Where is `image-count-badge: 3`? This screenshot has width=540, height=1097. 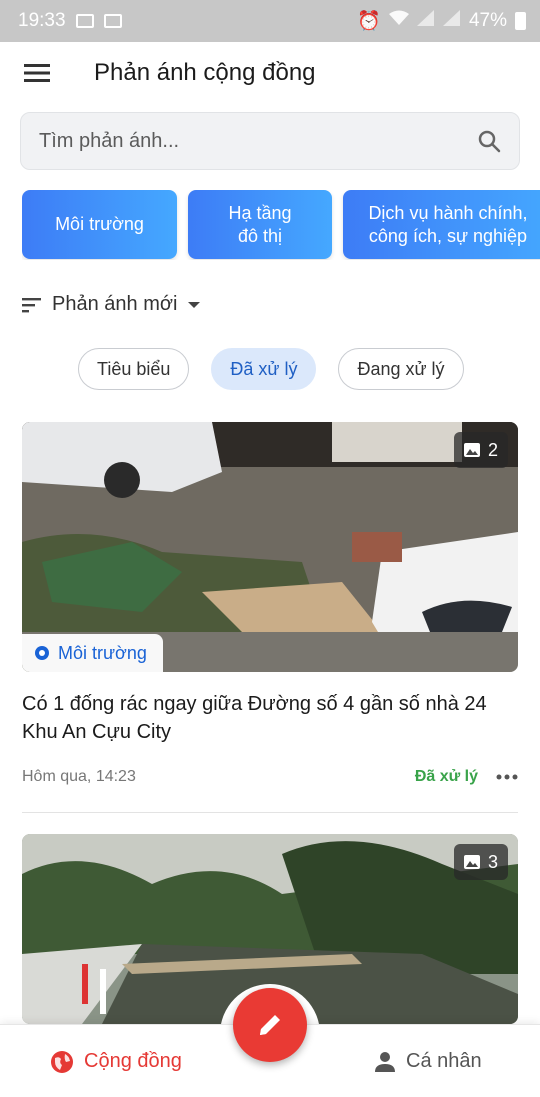 image-count-badge: 3 is located at coordinates (480, 862).